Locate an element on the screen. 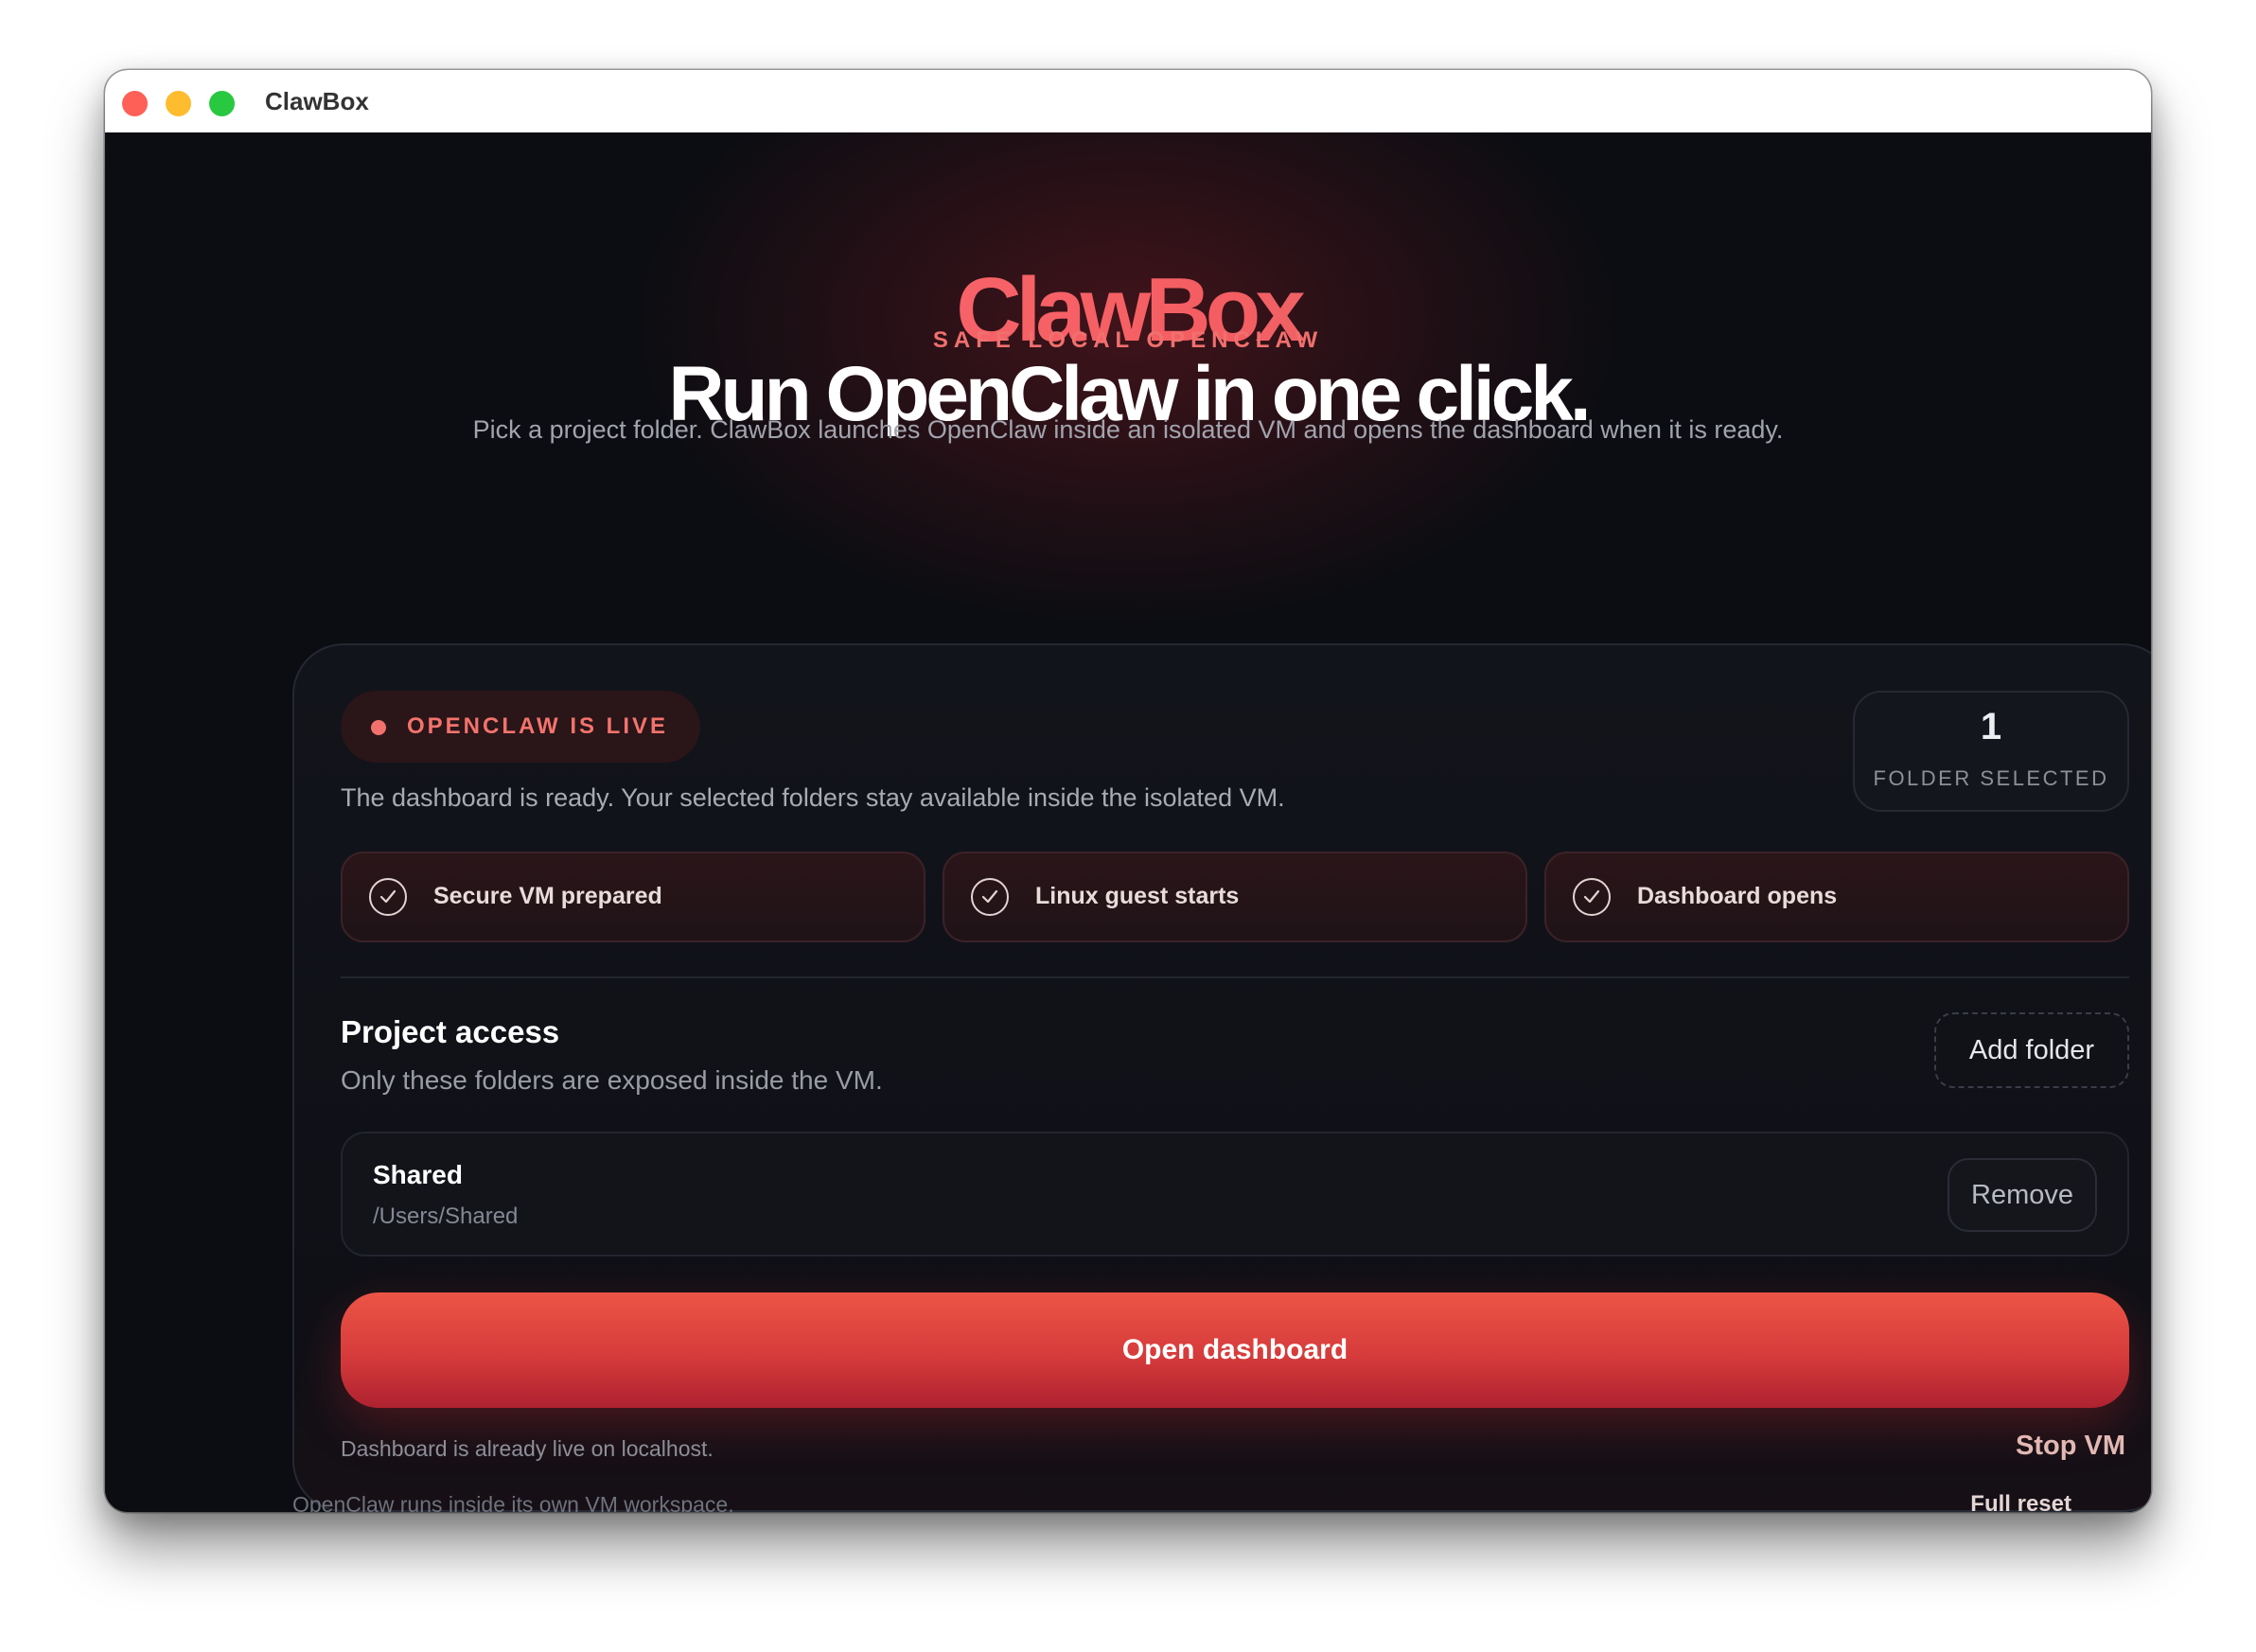 The height and width of the screenshot is (1652, 2256). section-divider is located at coordinates (1235, 977).